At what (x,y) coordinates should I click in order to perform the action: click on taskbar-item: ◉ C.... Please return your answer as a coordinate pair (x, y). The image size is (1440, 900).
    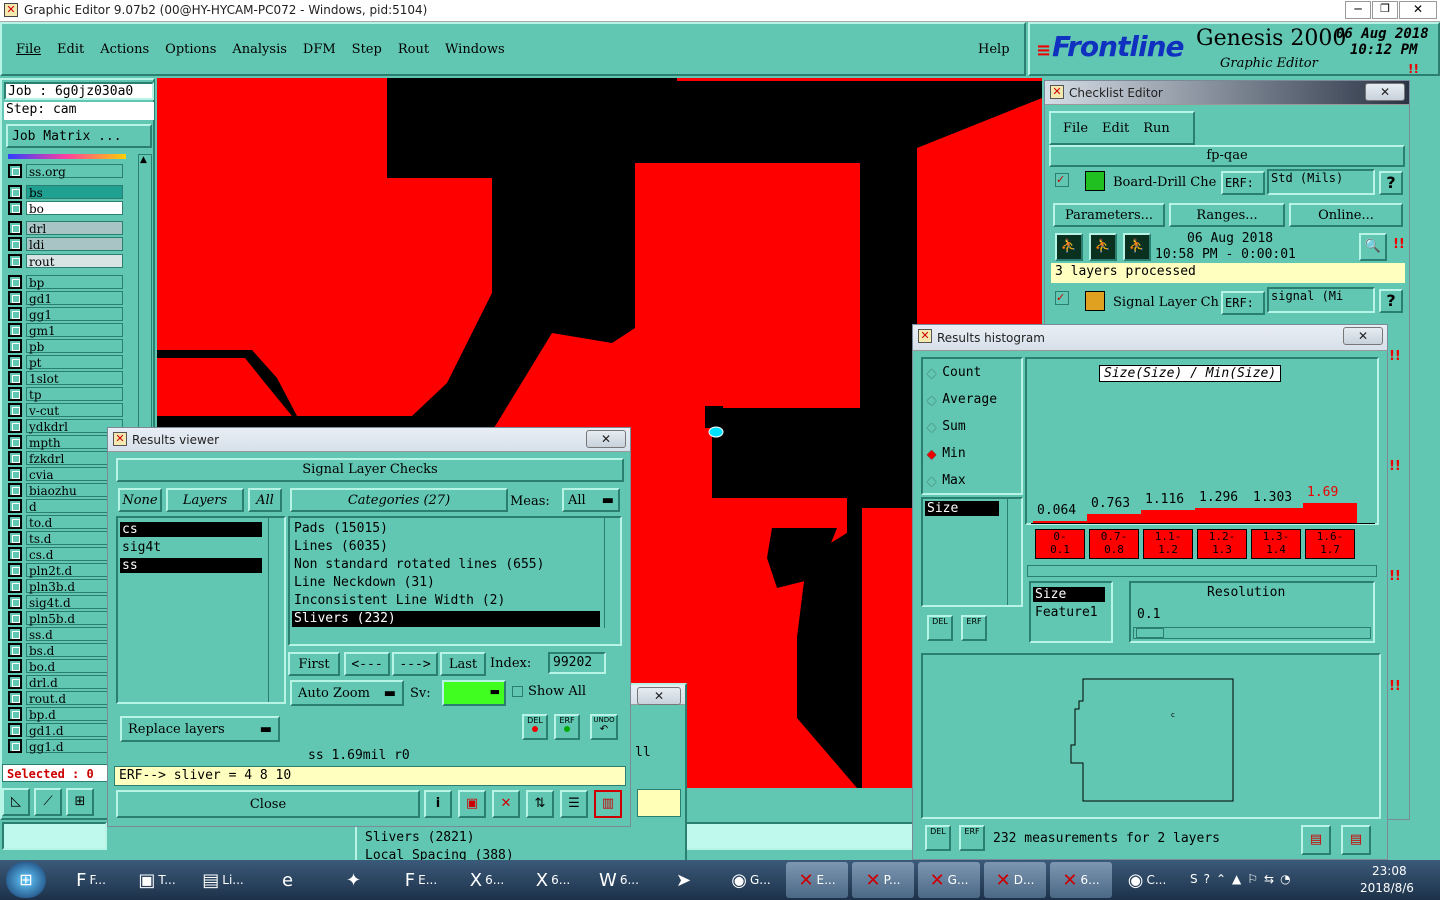
    Looking at the image, I should click on (1147, 880).